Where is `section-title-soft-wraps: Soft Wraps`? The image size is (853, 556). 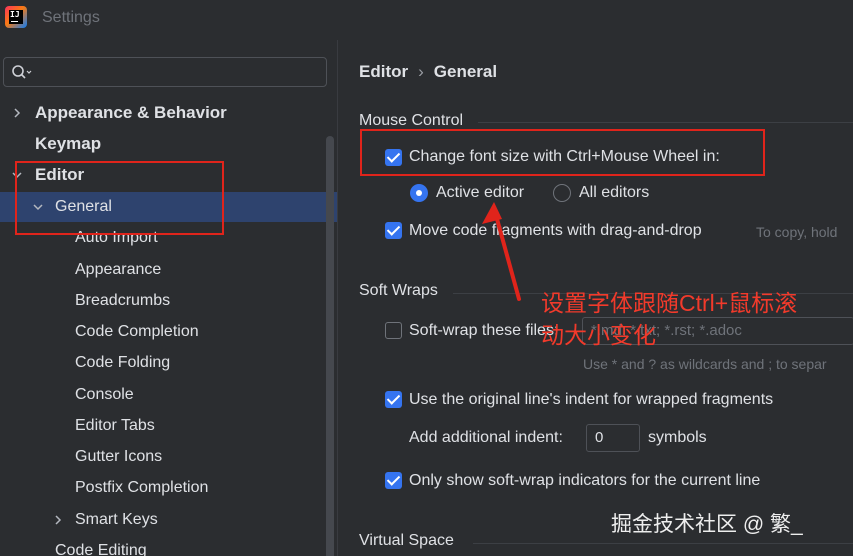 section-title-soft-wraps: Soft Wraps is located at coordinates (398, 290).